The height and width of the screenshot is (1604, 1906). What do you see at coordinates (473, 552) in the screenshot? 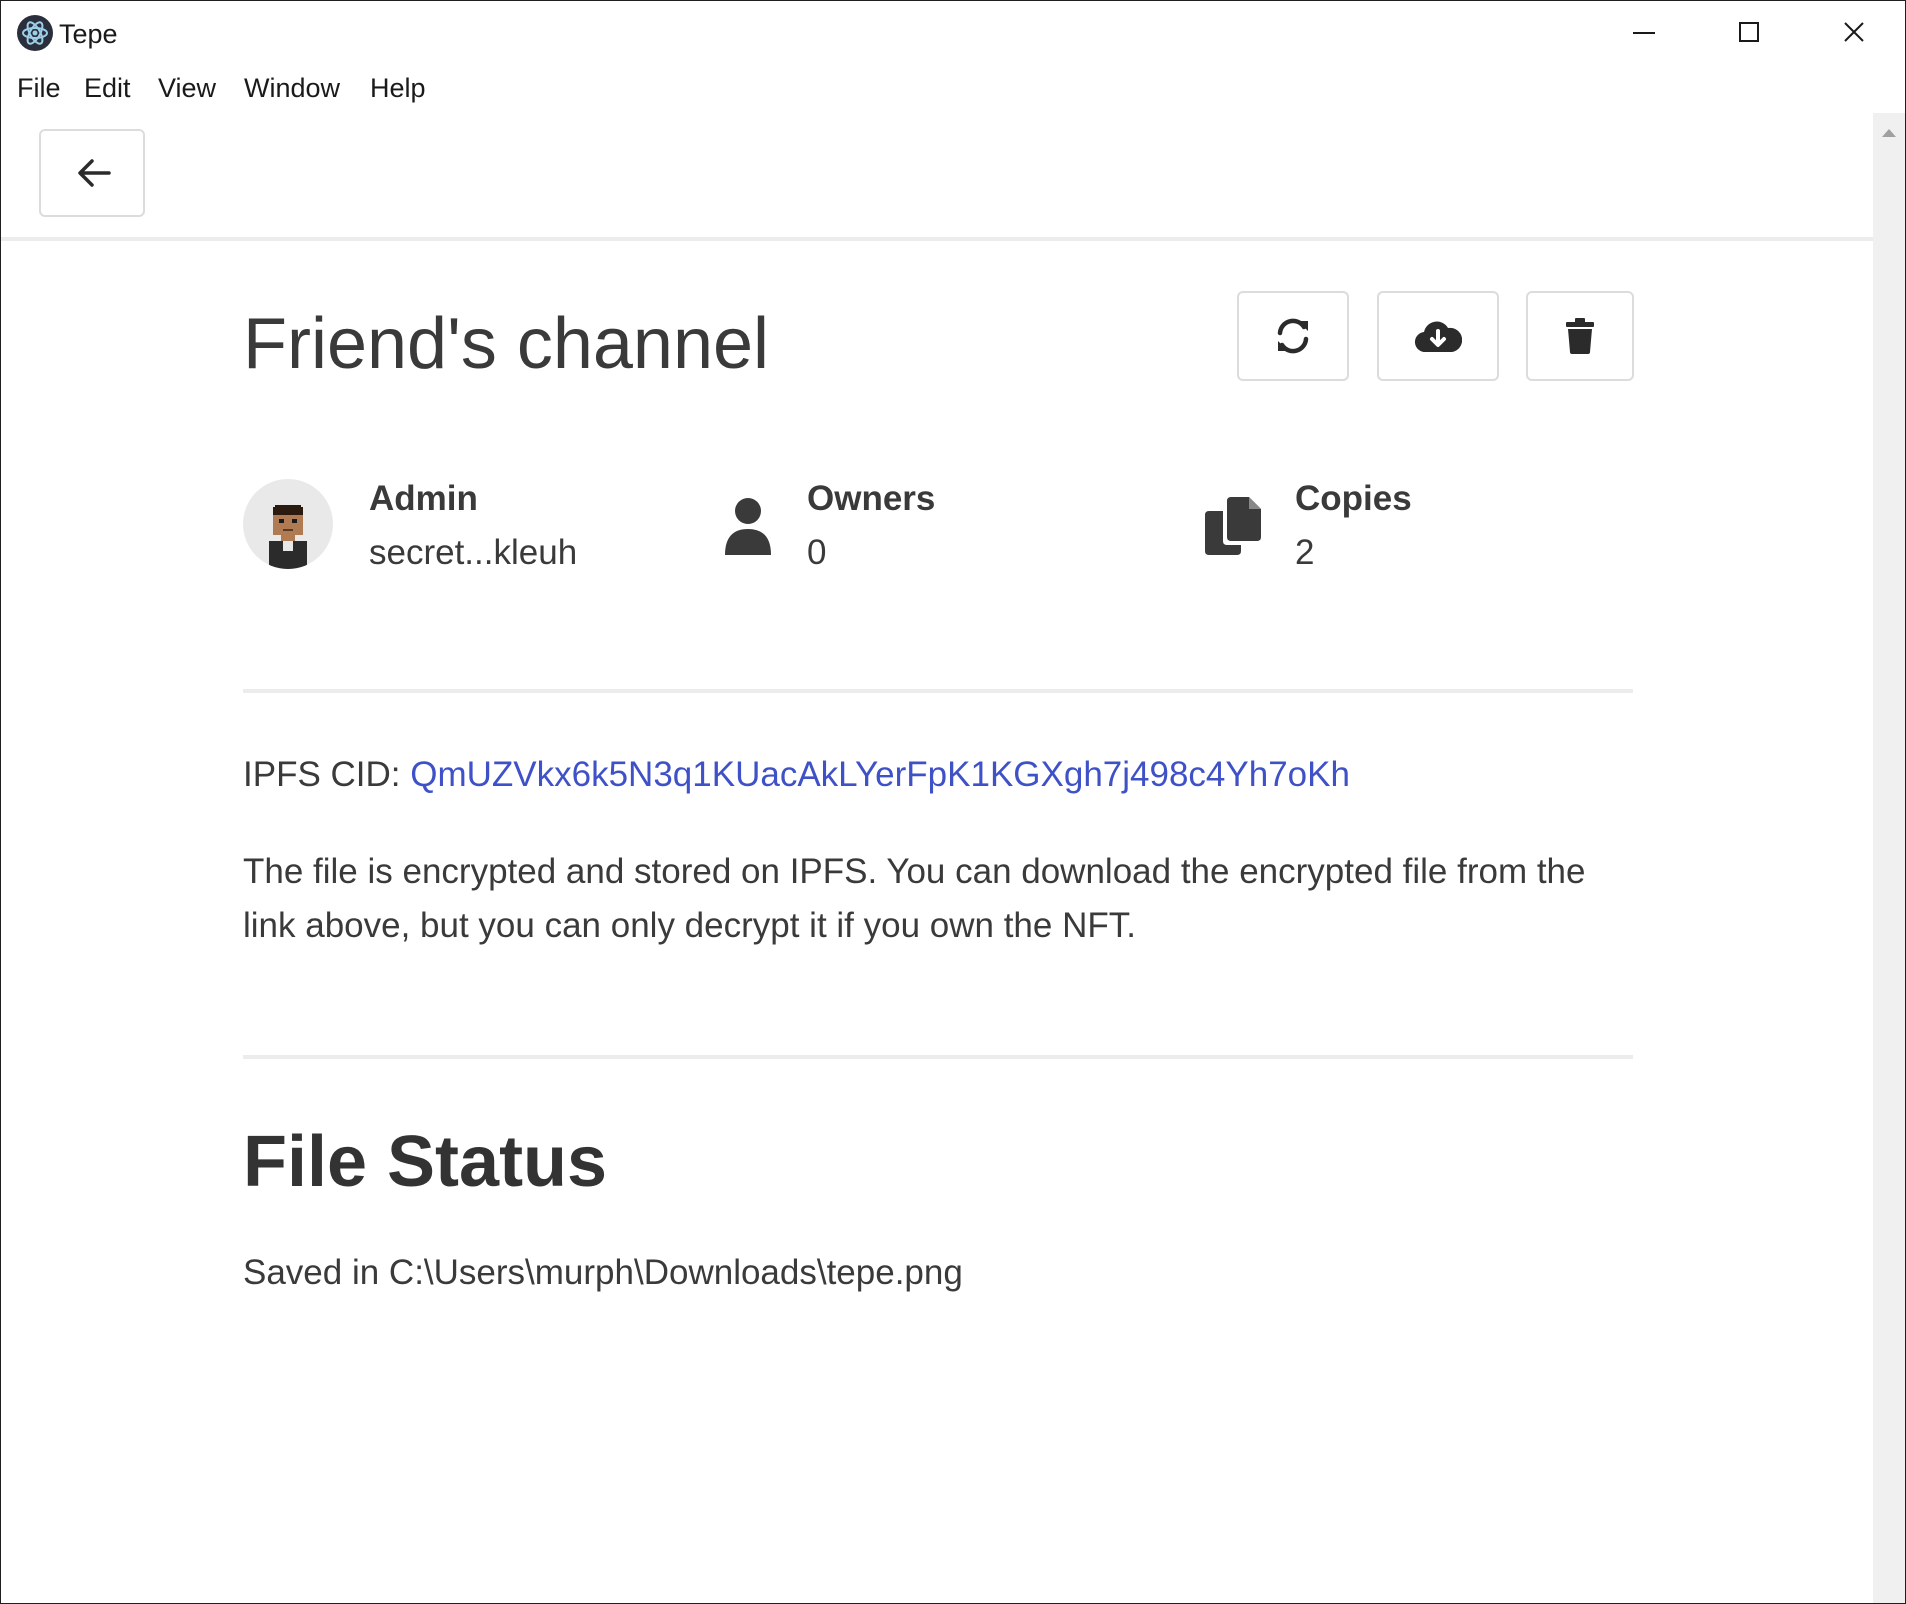
I see `admin-value: secret...kleuh` at bounding box center [473, 552].